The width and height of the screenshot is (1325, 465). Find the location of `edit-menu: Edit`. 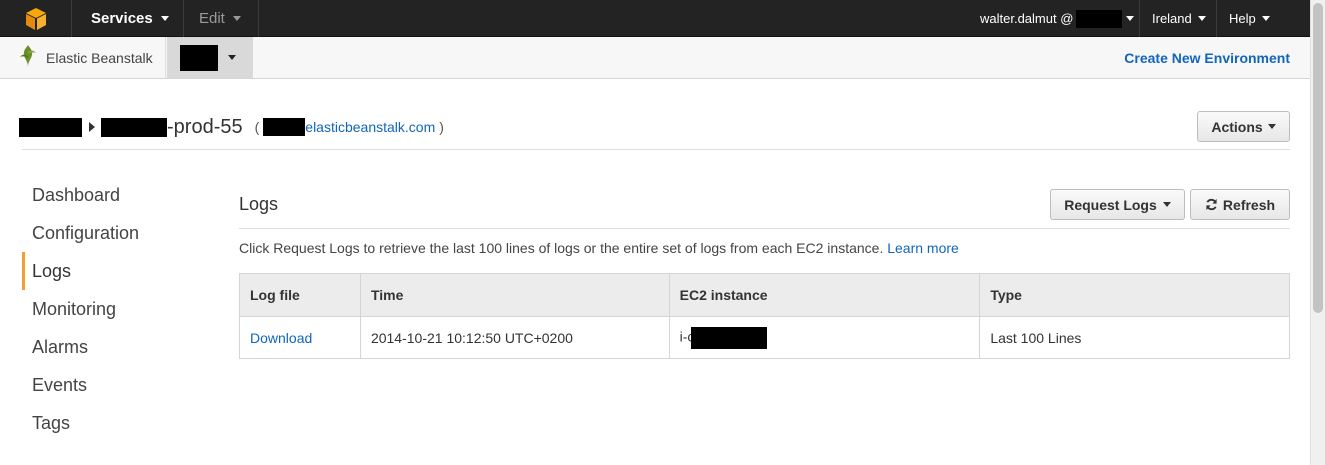

edit-menu: Edit is located at coordinates (222, 18).